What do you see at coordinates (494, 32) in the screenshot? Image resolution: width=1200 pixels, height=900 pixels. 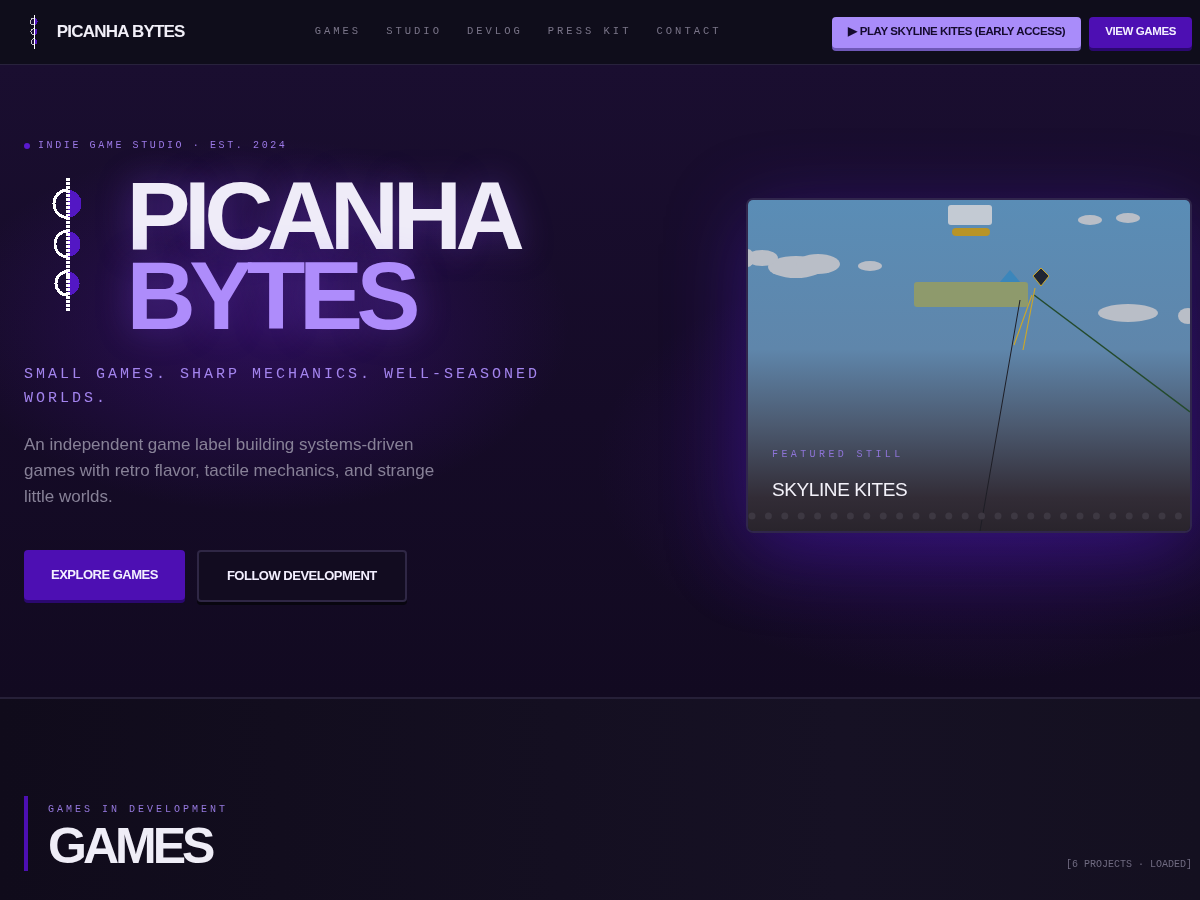 I see `nav-link: DEVLOG` at bounding box center [494, 32].